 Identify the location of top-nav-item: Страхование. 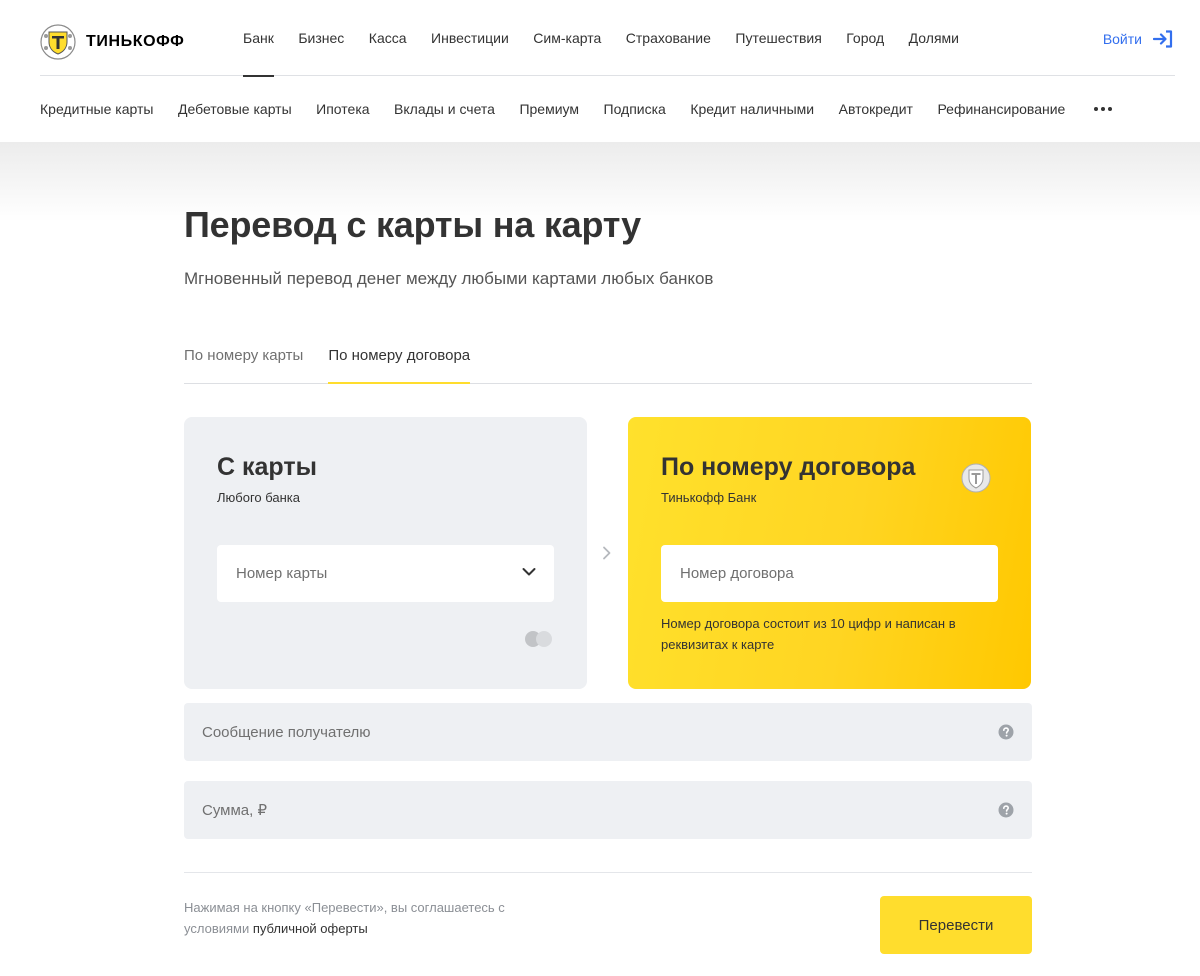
(668, 38).